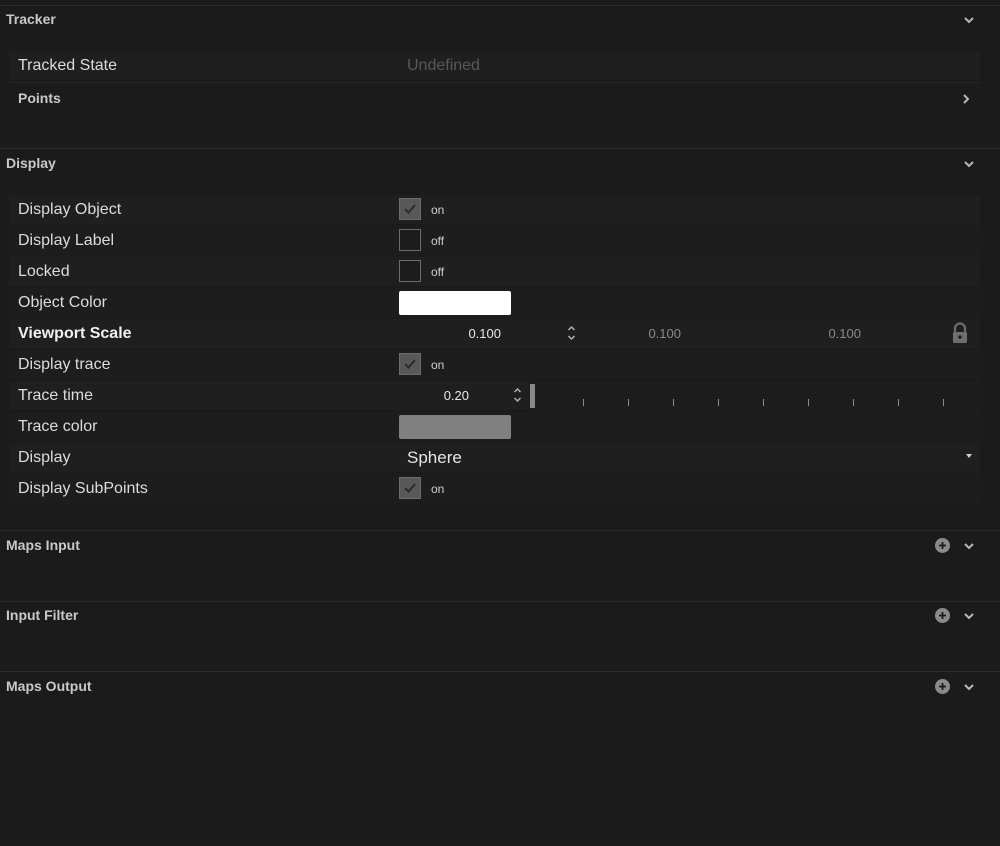  What do you see at coordinates (439, 395) in the screenshot?
I see `trace-time-input: 0.20` at bounding box center [439, 395].